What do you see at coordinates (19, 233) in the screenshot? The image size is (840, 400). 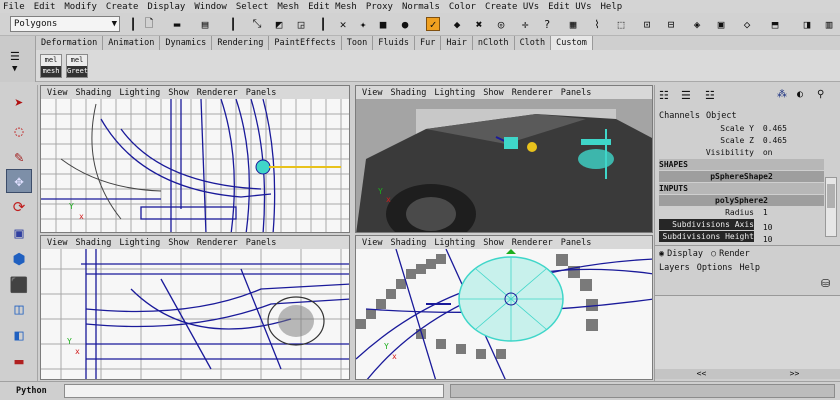 I see `scale-tool-icon: ▣` at bounding box center [19, 233].